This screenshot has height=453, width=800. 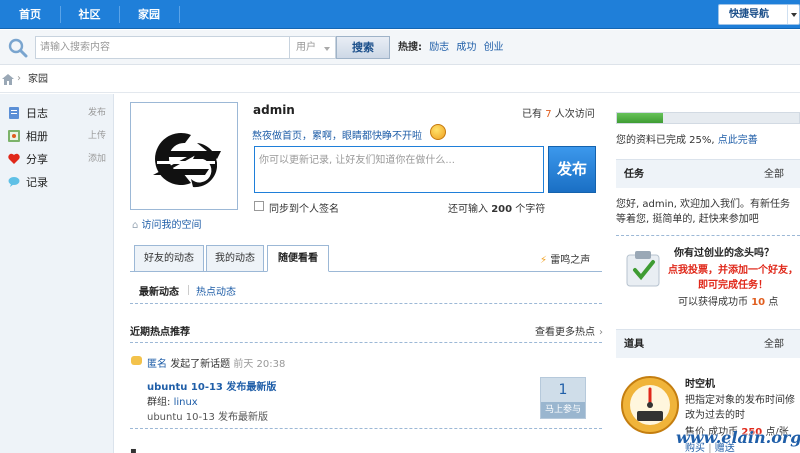 I want to click on time-machine-icon, so click(x=650, y=405).